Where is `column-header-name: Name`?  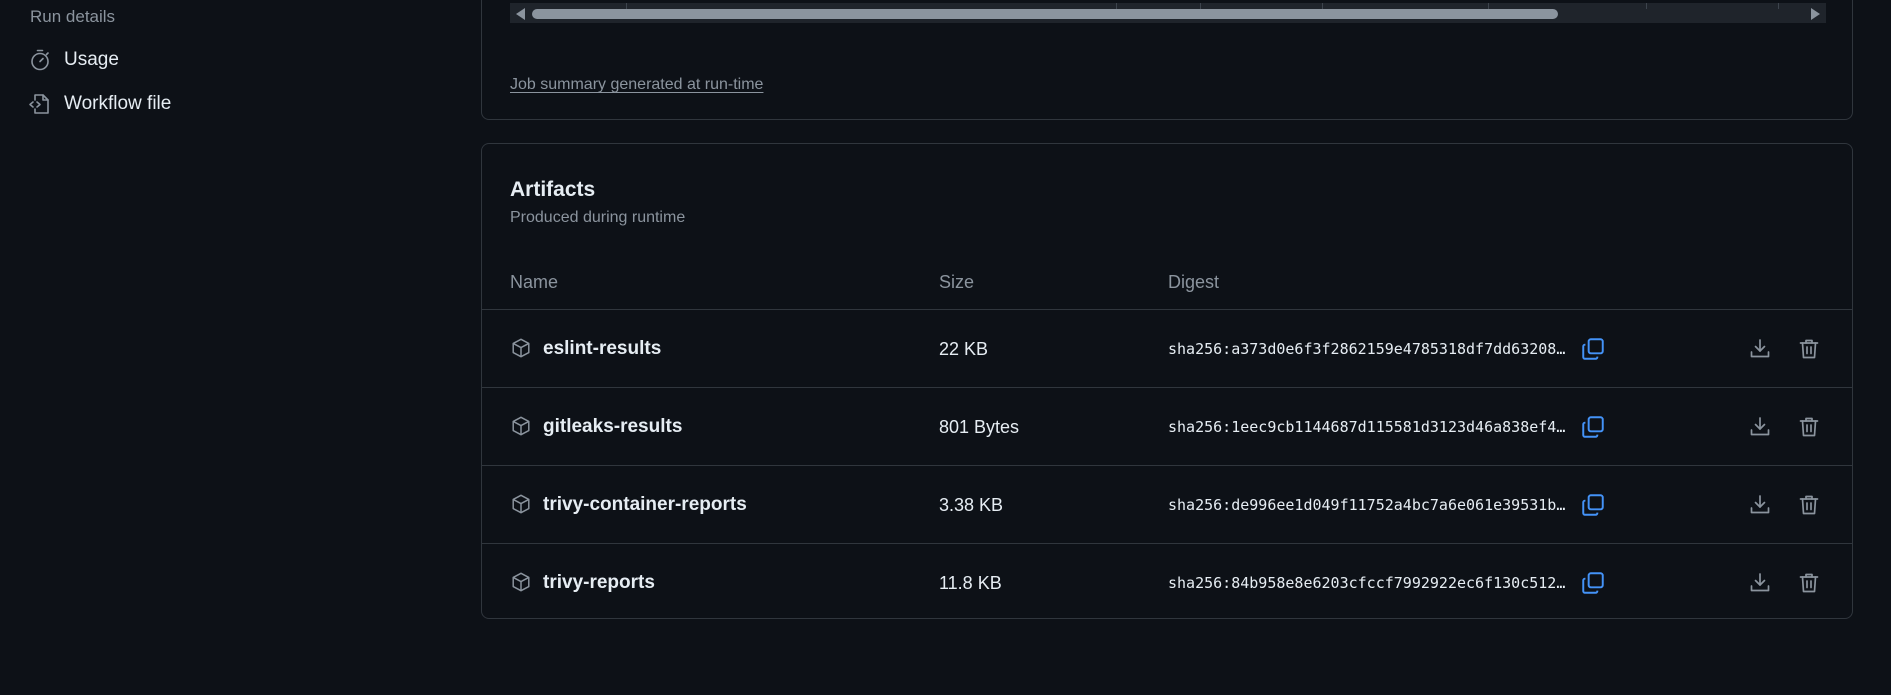
column-header-name: Name is located at coordinates (534, 282).